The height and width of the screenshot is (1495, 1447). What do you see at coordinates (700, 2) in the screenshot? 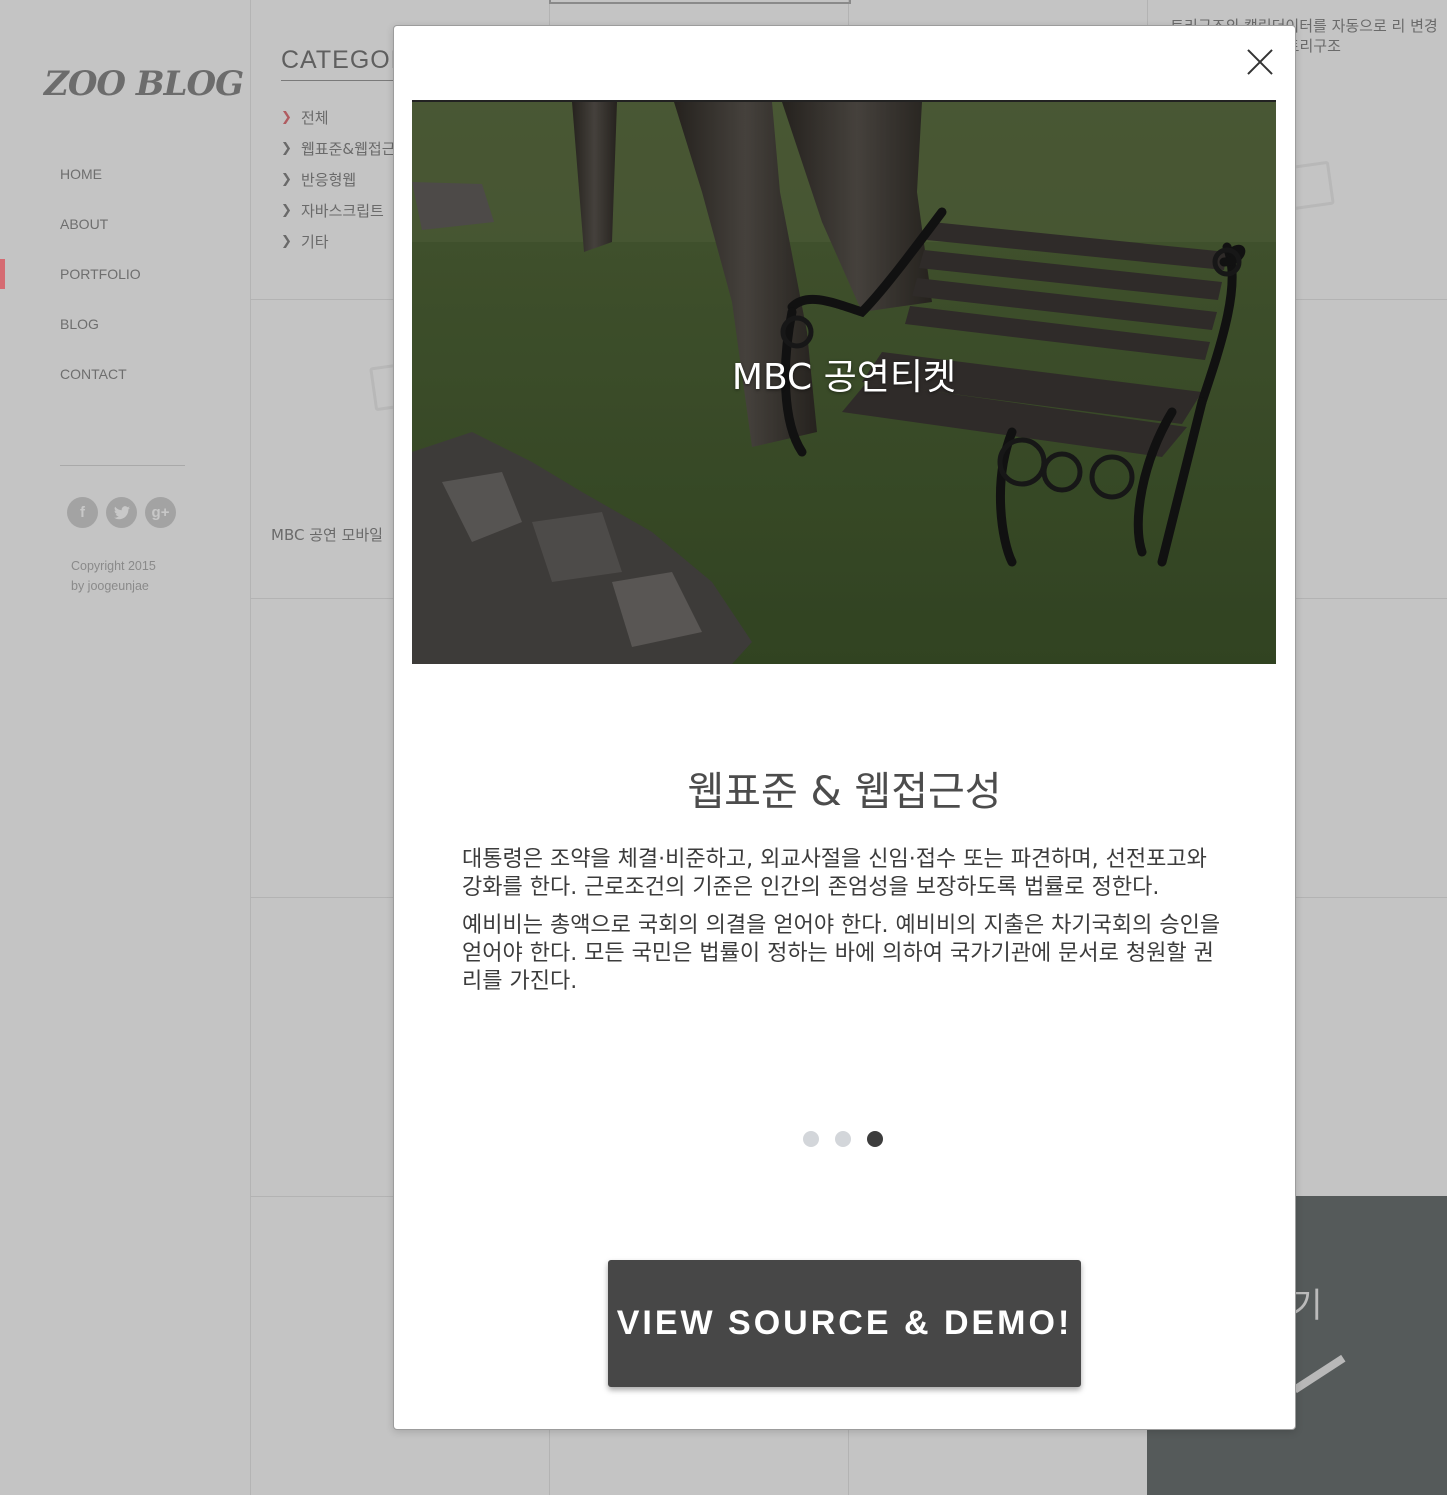
I see `top-tab-outline` at bounding box center [700, 2].